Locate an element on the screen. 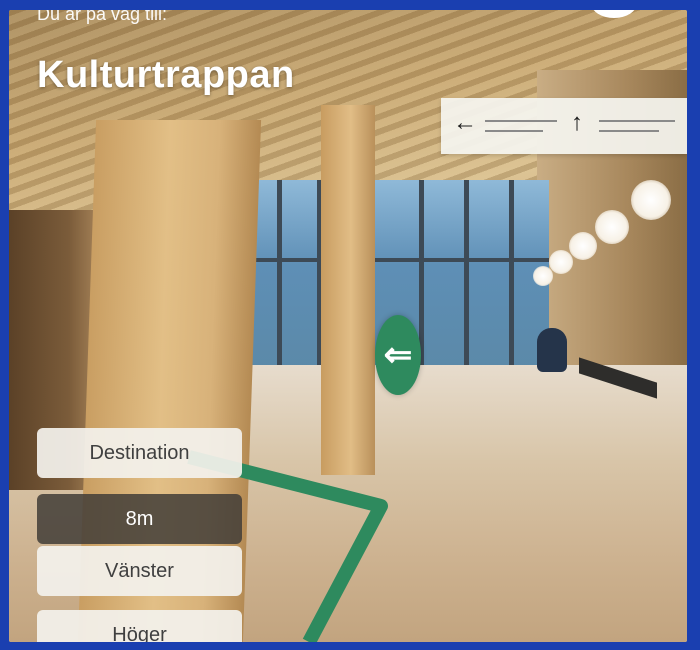  right-button: Höger is located at coordinates (139, 626).